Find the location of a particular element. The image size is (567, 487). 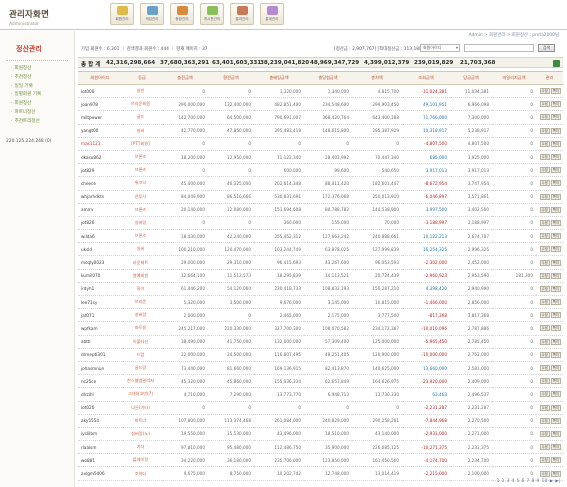

member-id-link: jat071 is located at coordinates (100, 315).